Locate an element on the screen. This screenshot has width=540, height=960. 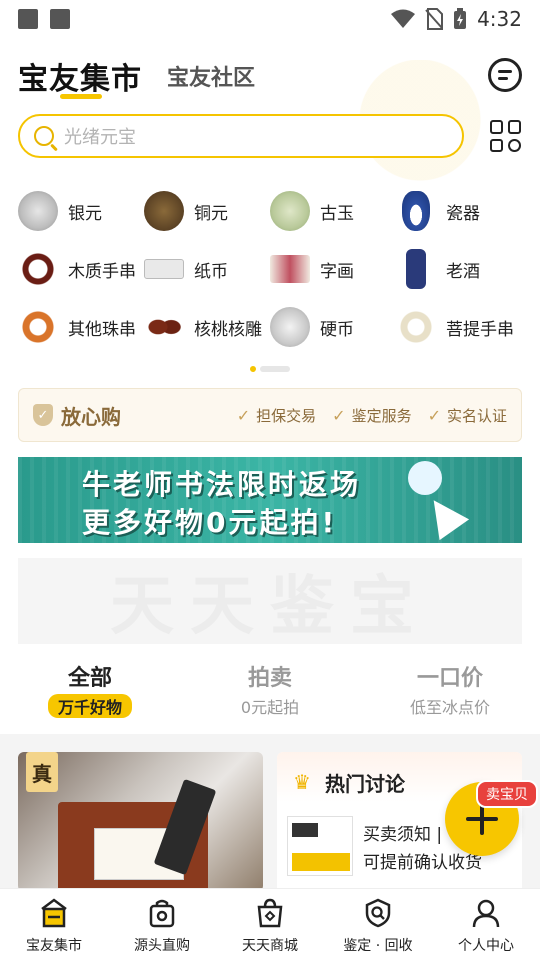
nav-source-purchase: 源头直购 is located at coordinates (162, 924).